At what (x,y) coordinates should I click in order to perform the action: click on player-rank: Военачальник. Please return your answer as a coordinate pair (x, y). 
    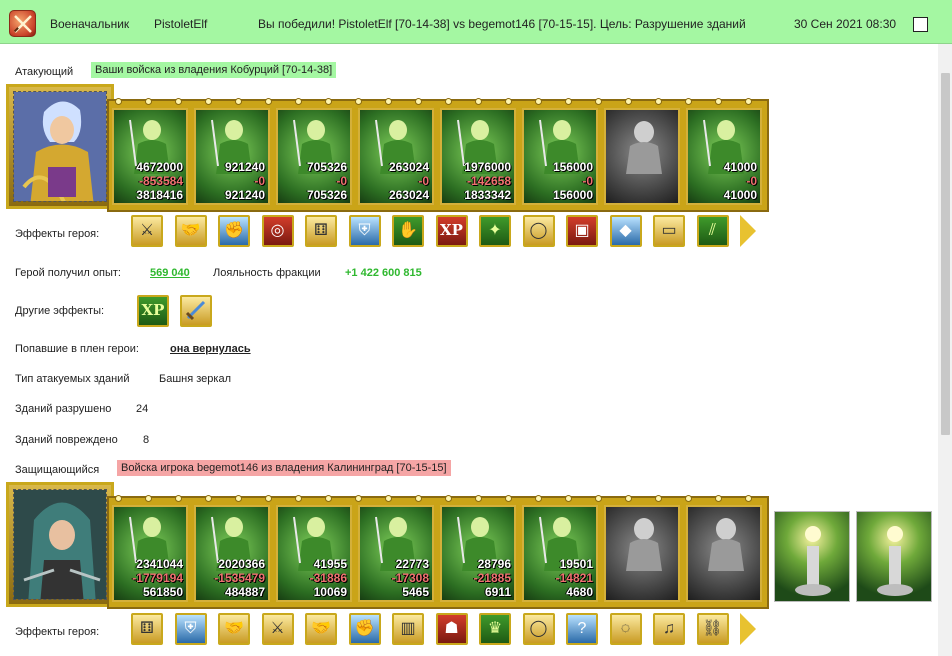
    Looking at the image, I should click on (90, 24).